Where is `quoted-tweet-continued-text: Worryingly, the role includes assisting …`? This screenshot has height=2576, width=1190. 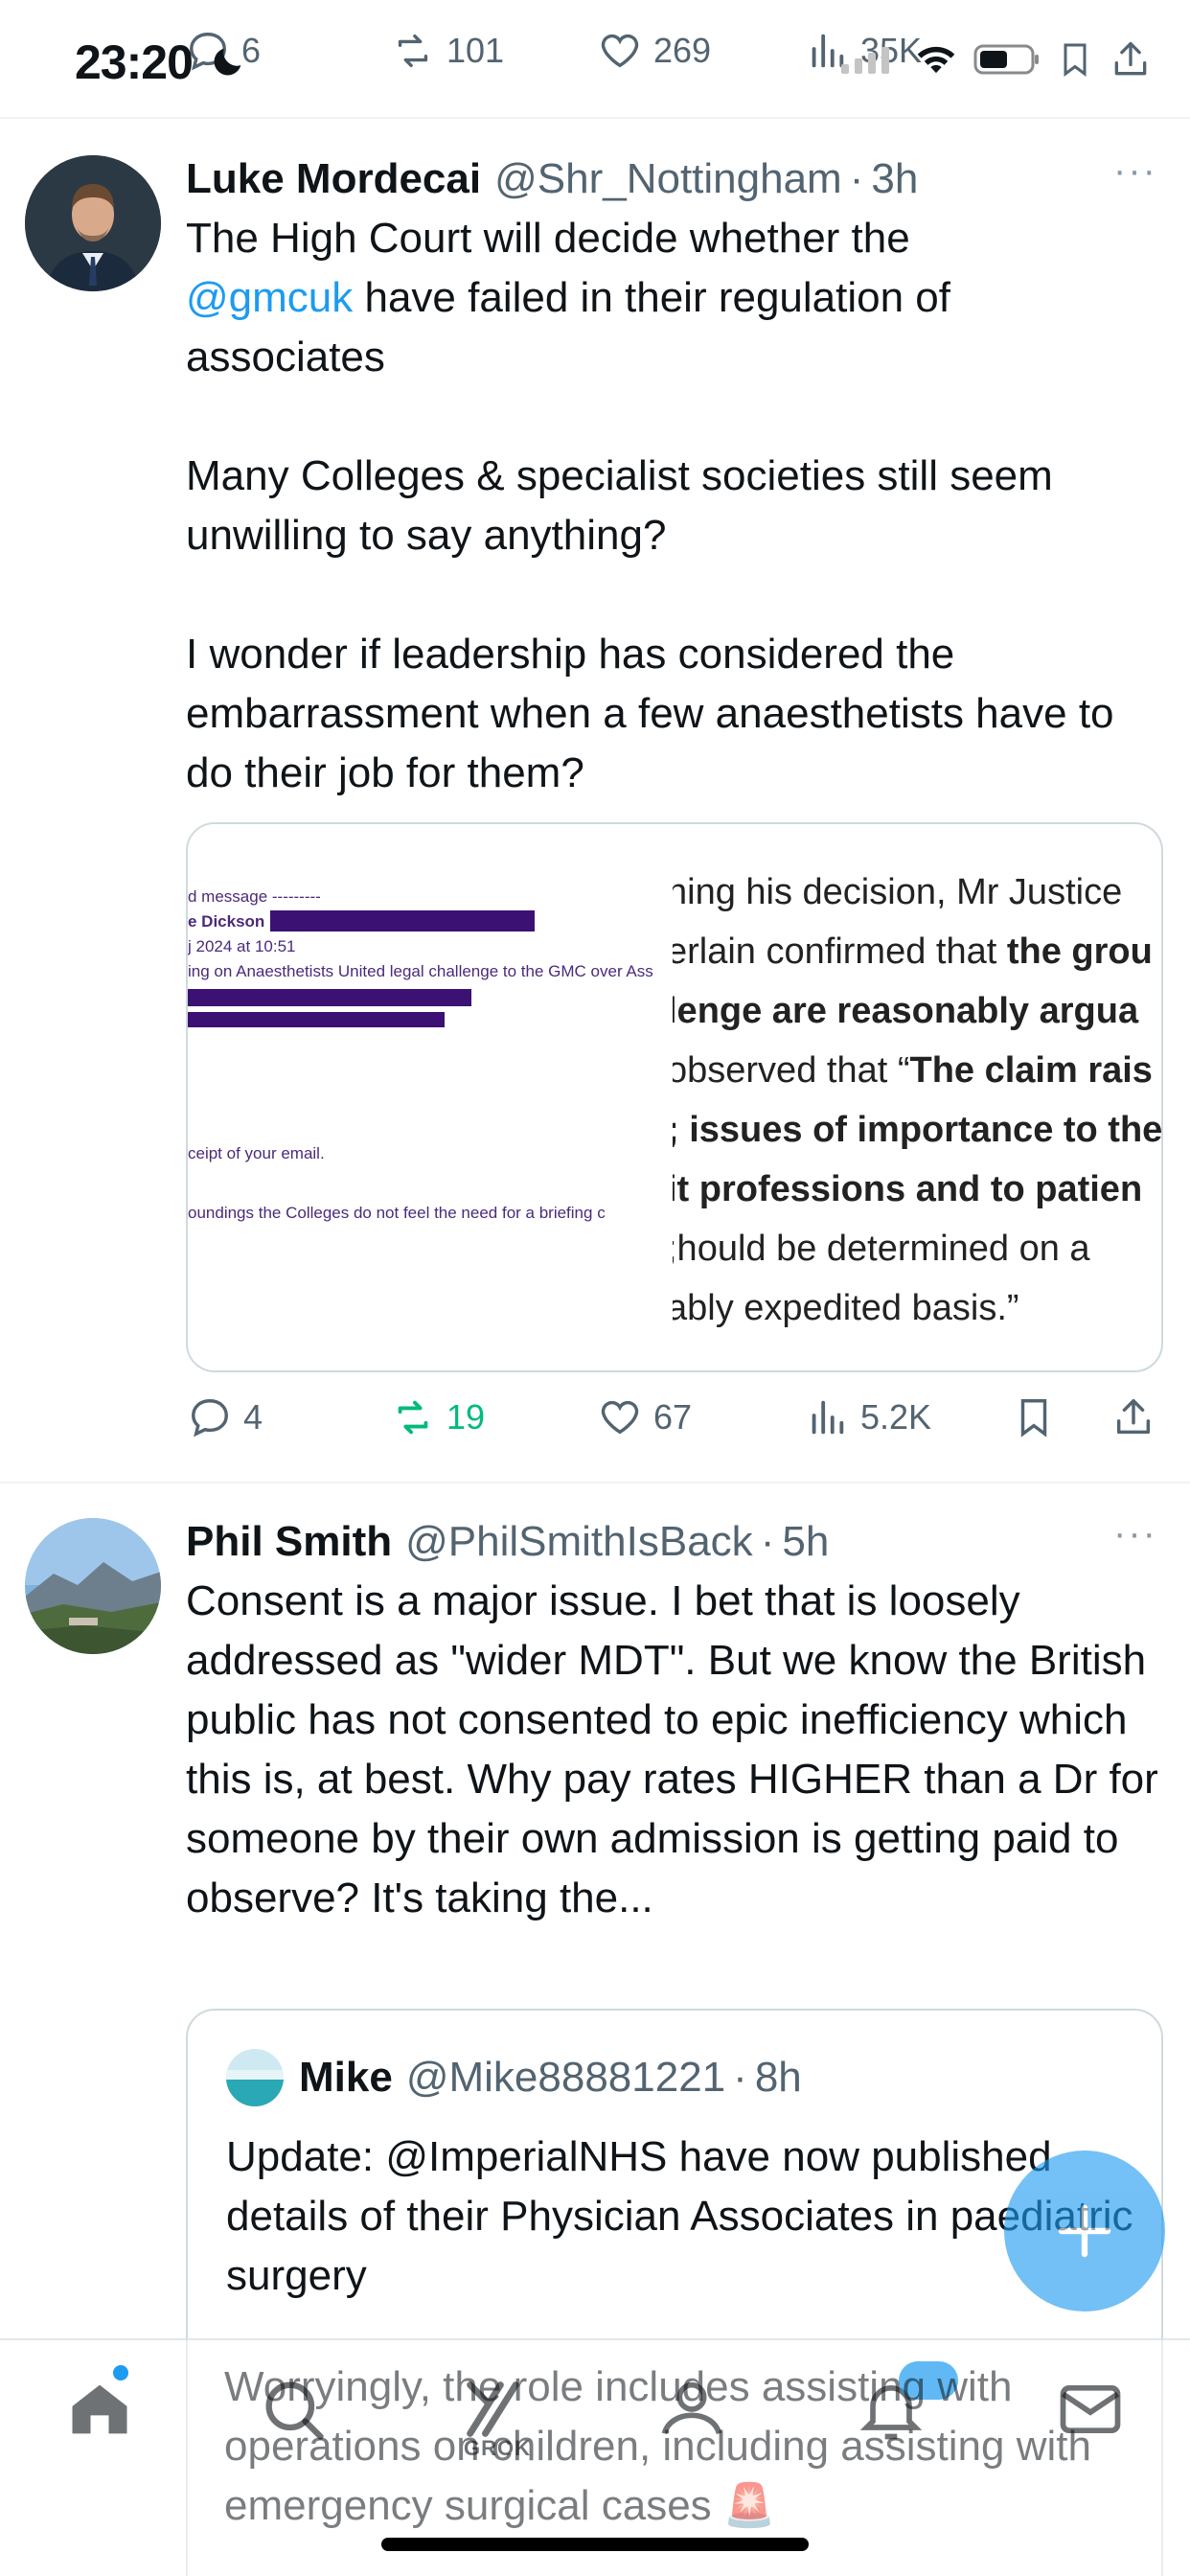 quoted-tweet-continued-text: Worryingly, the role includes assisting … is located at coordinates (657, 2446).